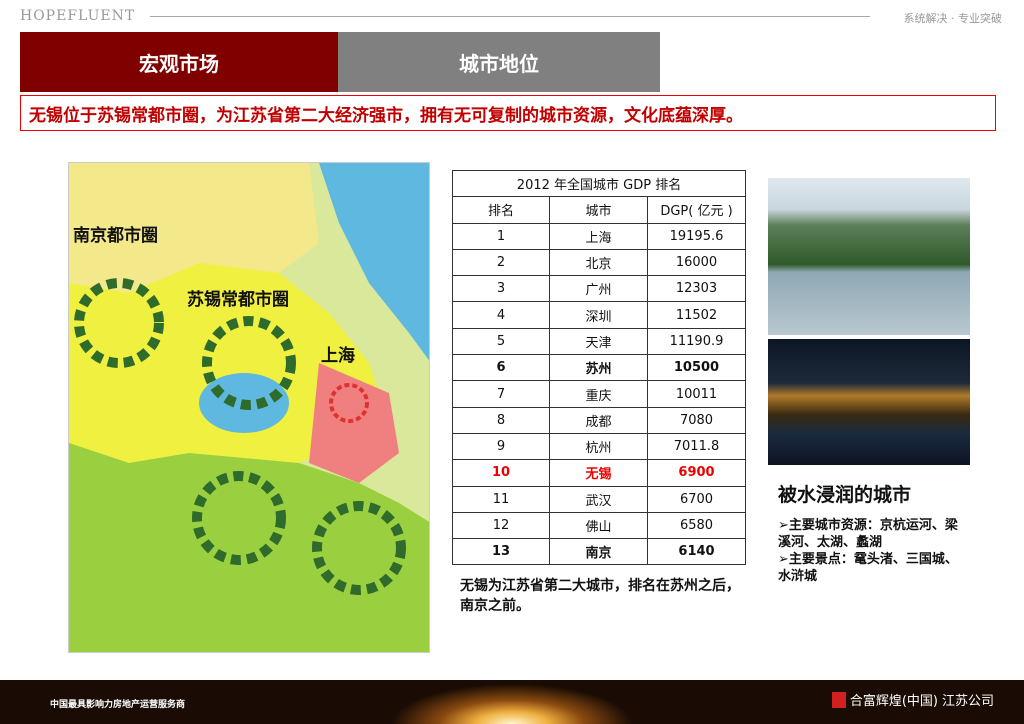  Describe the element at coordinates (501, 446) in the screenshot. I see `rank-cell: 9` at that location.